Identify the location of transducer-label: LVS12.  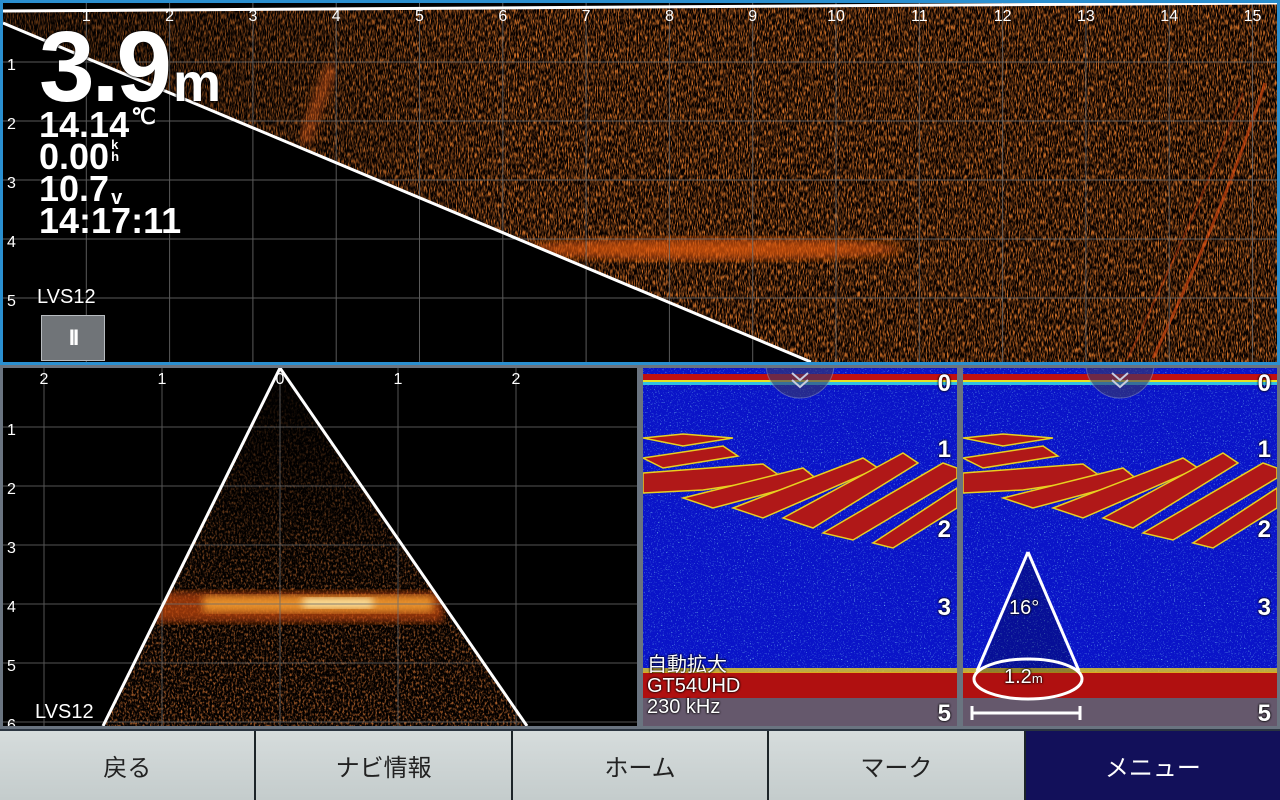
(66, 297).